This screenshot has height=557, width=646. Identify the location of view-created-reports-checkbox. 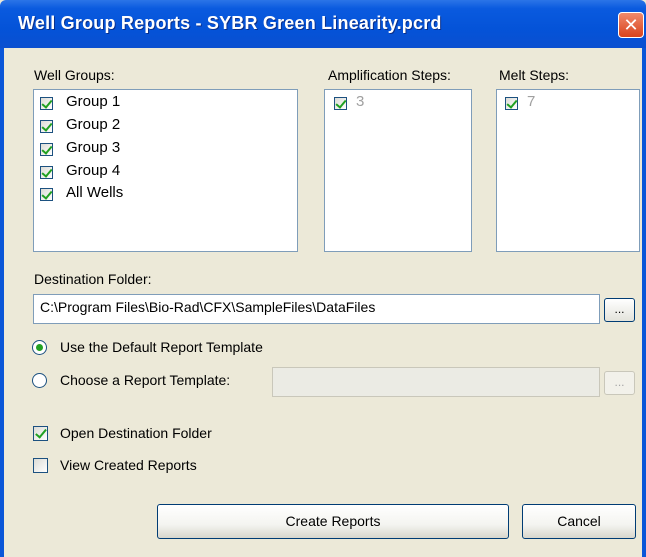
(40, 465).